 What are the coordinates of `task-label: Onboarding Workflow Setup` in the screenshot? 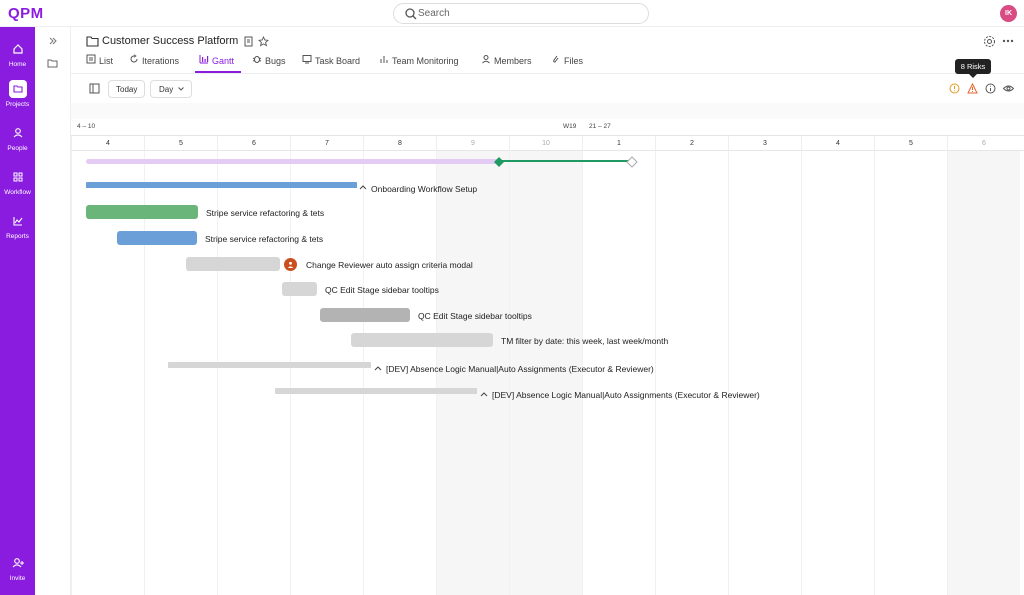 It's located at (424, 189).